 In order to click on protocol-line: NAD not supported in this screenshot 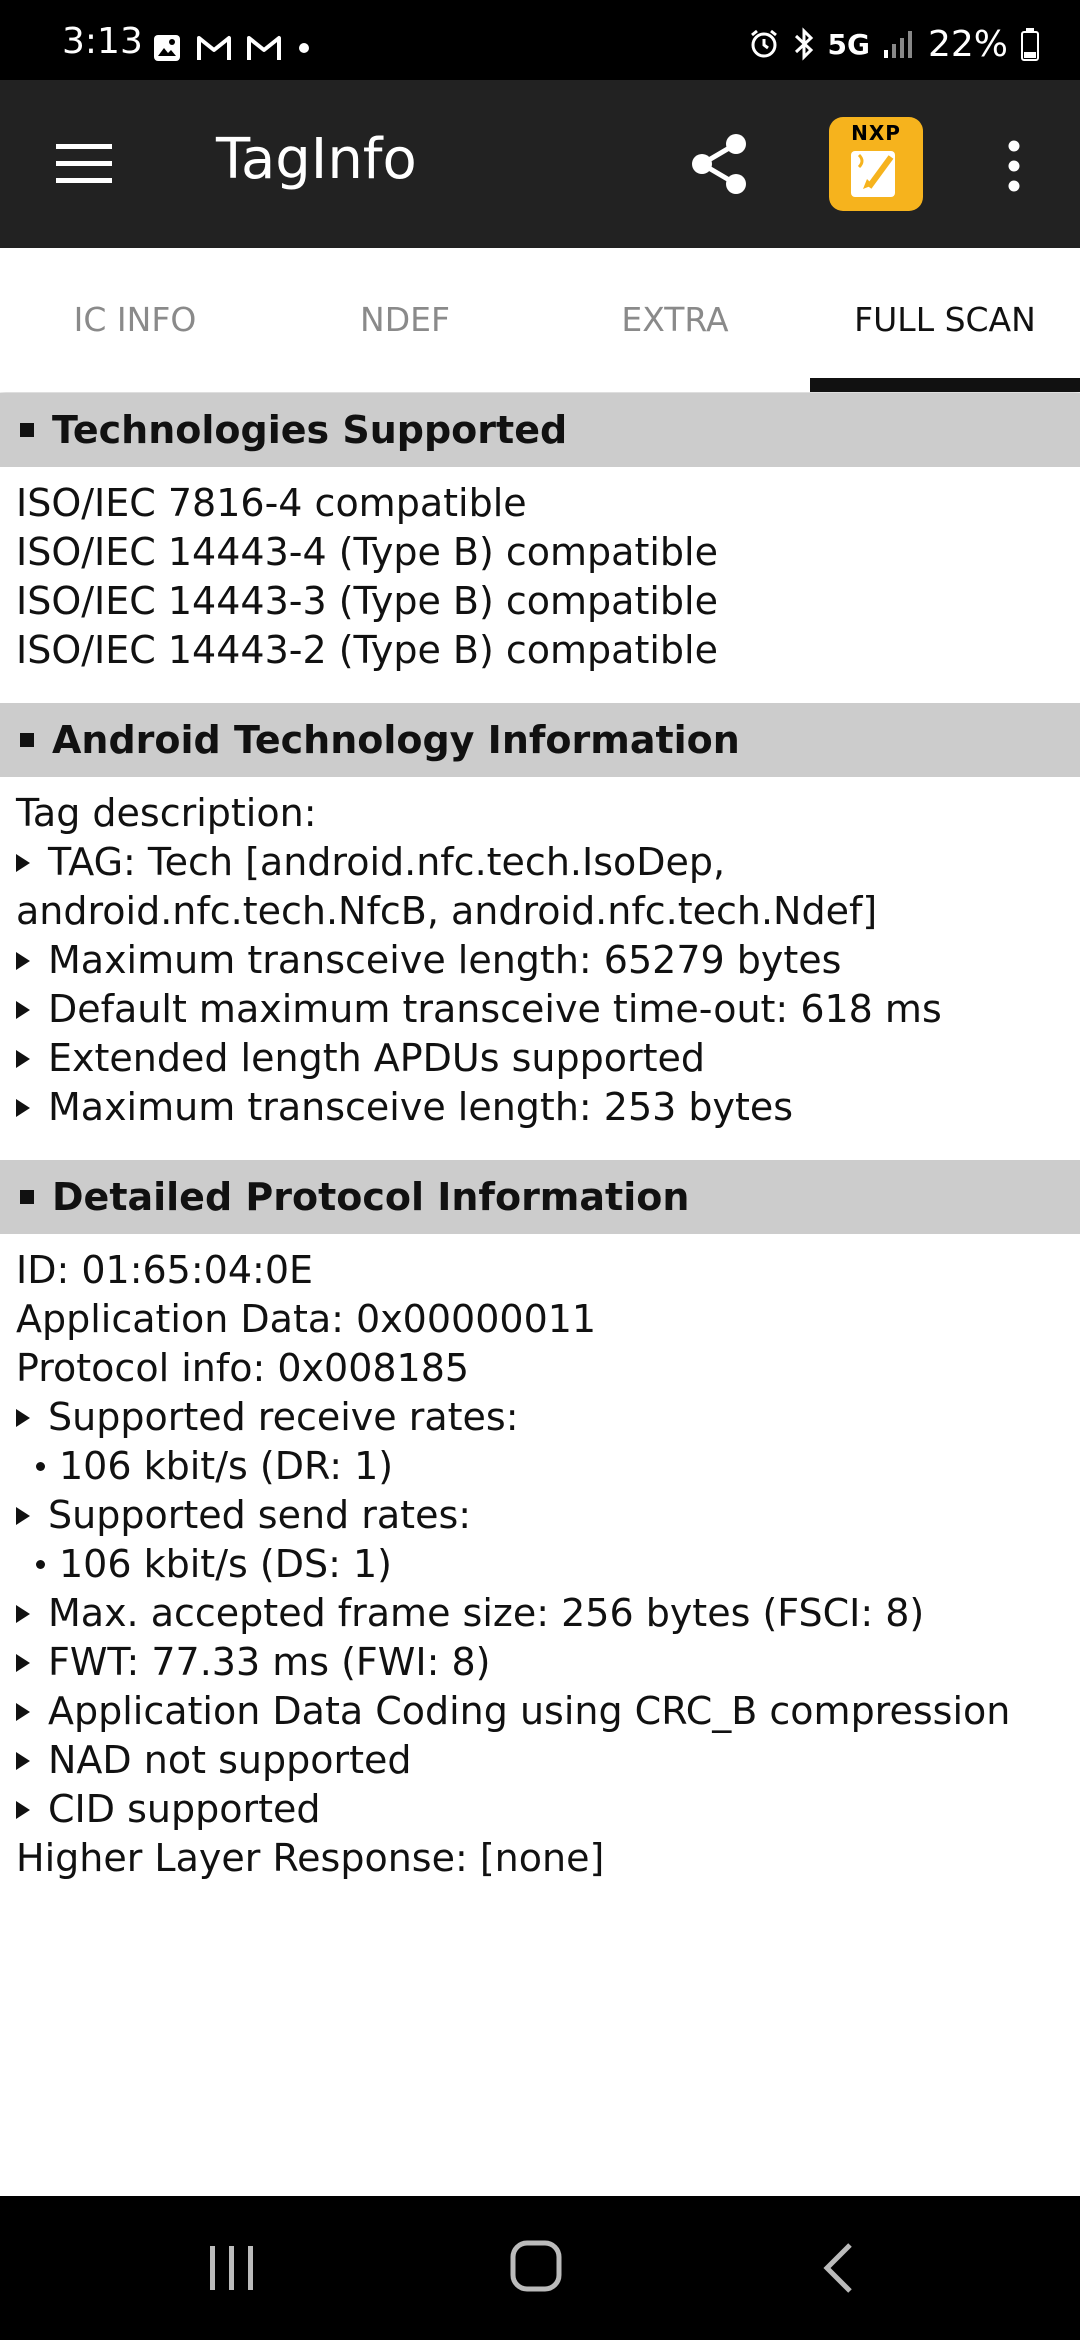, I will do `click(540, 1760)`.